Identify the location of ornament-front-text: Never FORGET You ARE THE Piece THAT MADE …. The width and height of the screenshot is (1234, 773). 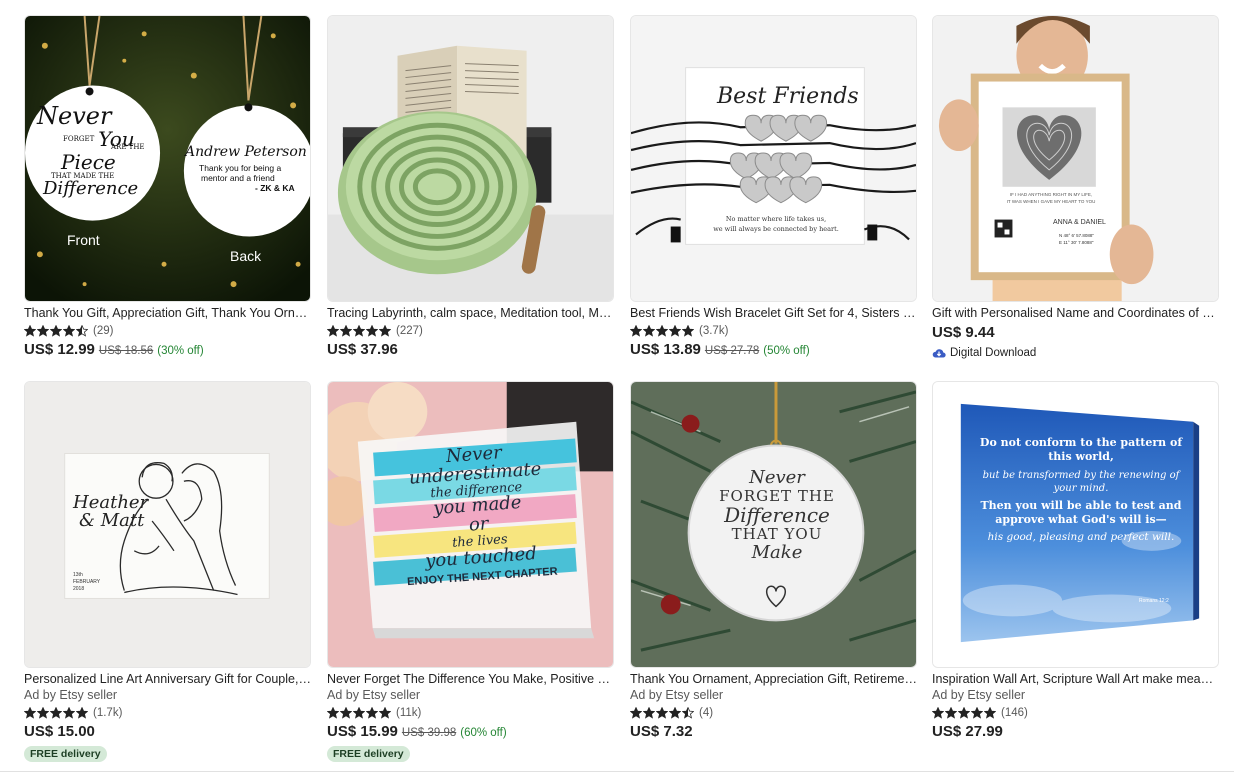
(91, 150).